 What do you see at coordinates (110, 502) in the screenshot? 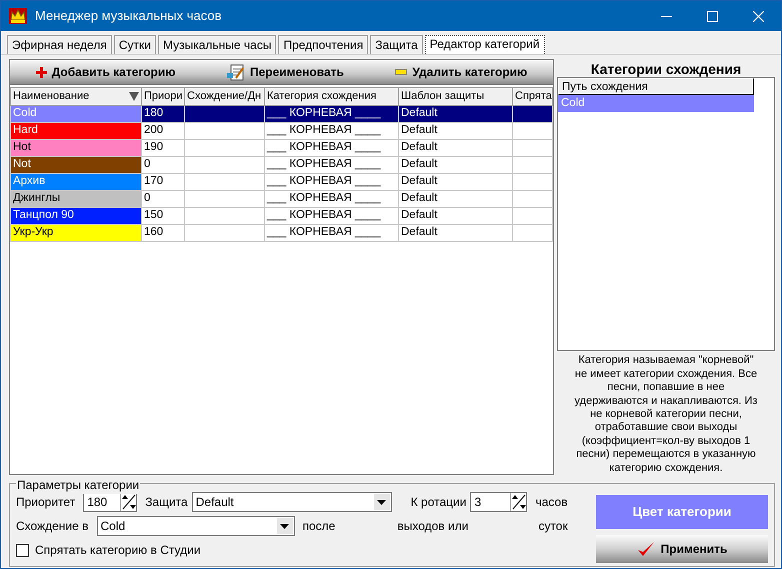
I see `spin-field: 180` at bounding box center [110, 502].